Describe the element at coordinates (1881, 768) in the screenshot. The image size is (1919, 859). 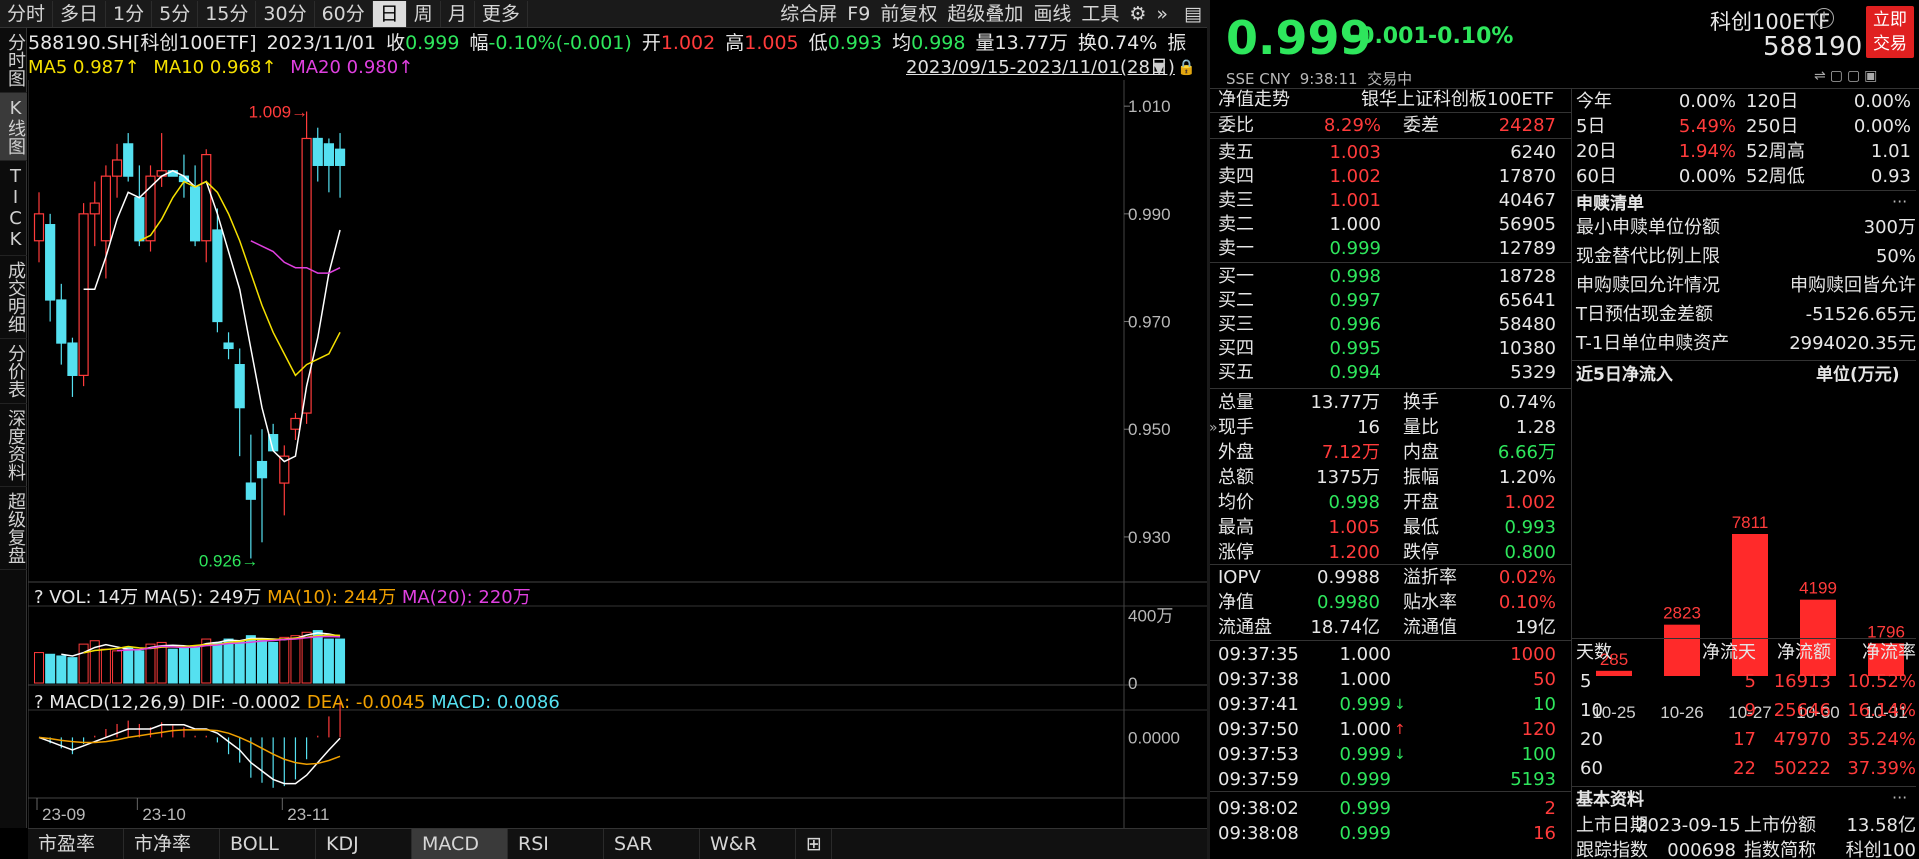
I see `cell: 37.39%` at that location.